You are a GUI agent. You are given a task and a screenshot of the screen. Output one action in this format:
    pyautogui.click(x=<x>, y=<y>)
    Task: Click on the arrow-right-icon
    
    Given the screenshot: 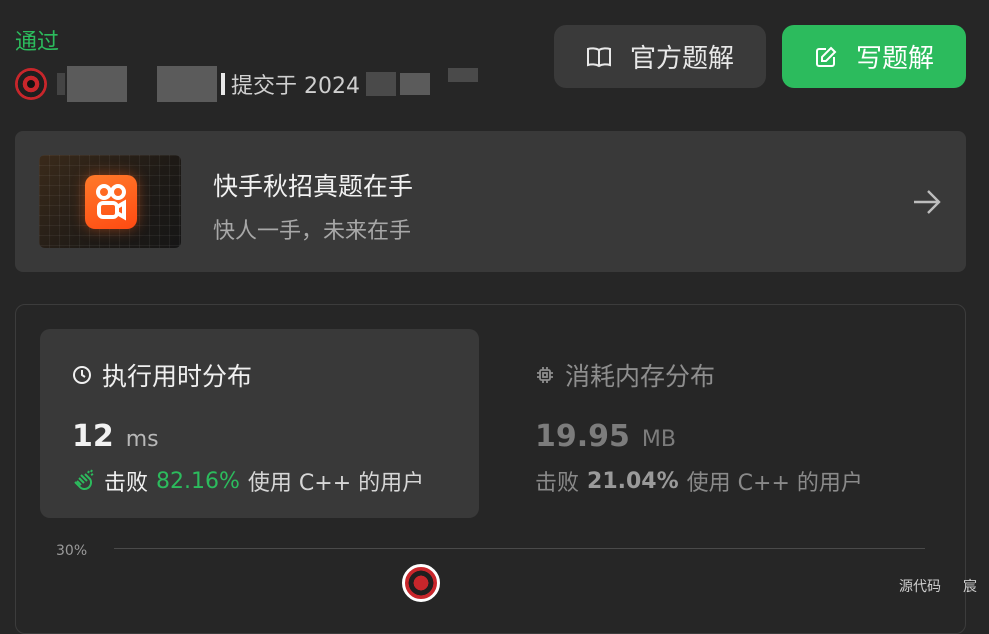 What is the action you would take?
    pyautogui.click(x=927, y=202)
    